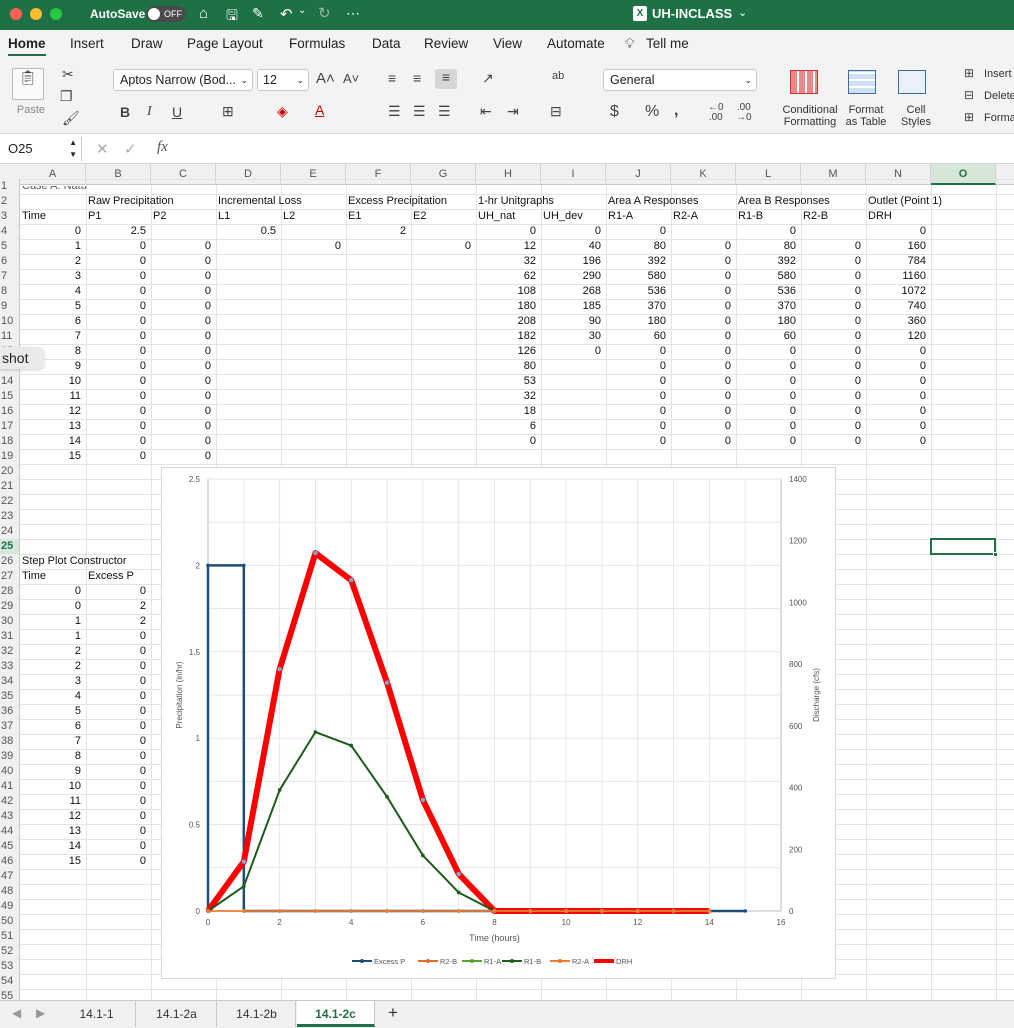 The height and width of the screenshot is (1028, 1014). What do you see at coordinates (118, 231) in the screenshot?
I see `cell: 2.5` at bounding box center [118, 231].